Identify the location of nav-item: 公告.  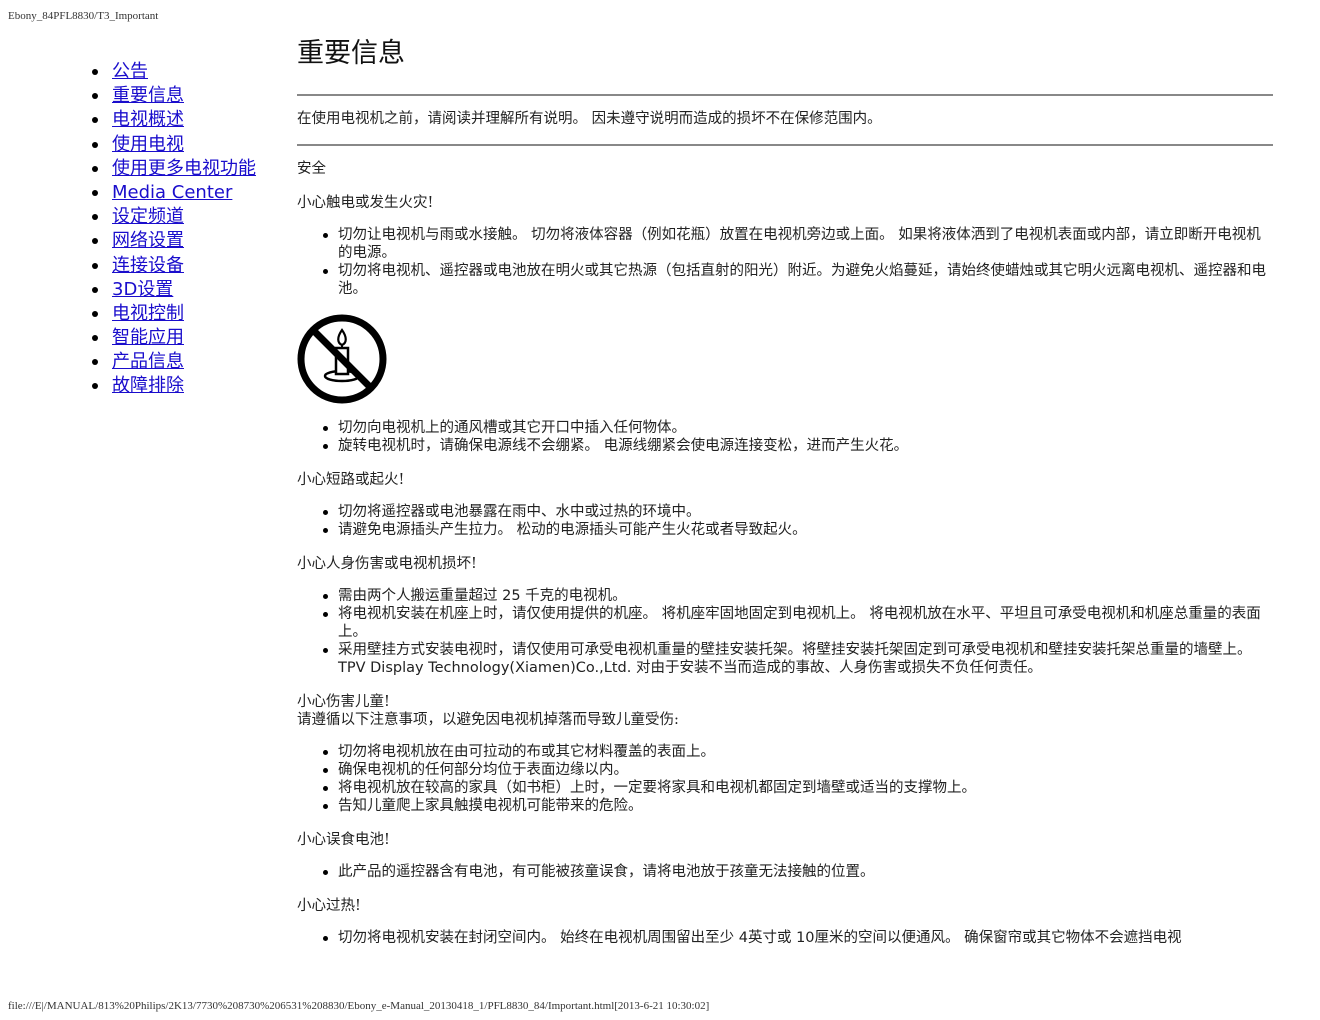
(187, 72).